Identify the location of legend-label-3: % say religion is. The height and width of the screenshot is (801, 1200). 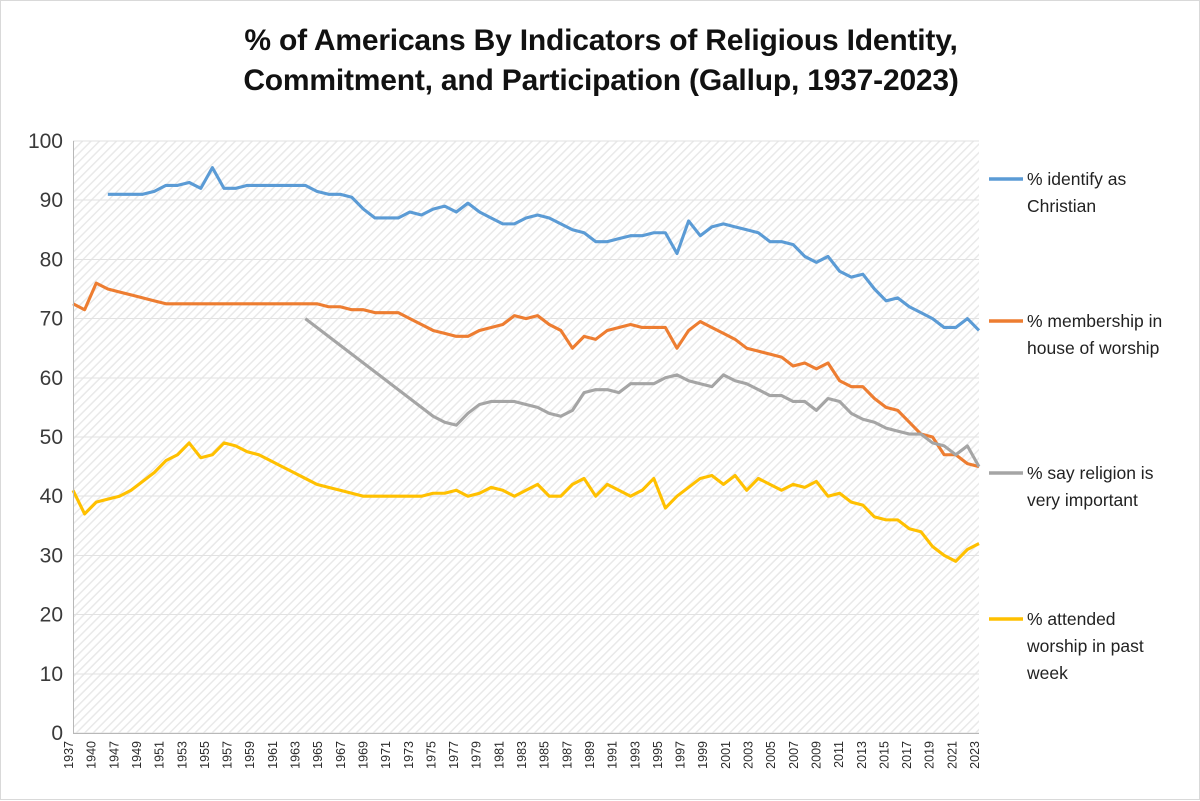
(1090, 473).